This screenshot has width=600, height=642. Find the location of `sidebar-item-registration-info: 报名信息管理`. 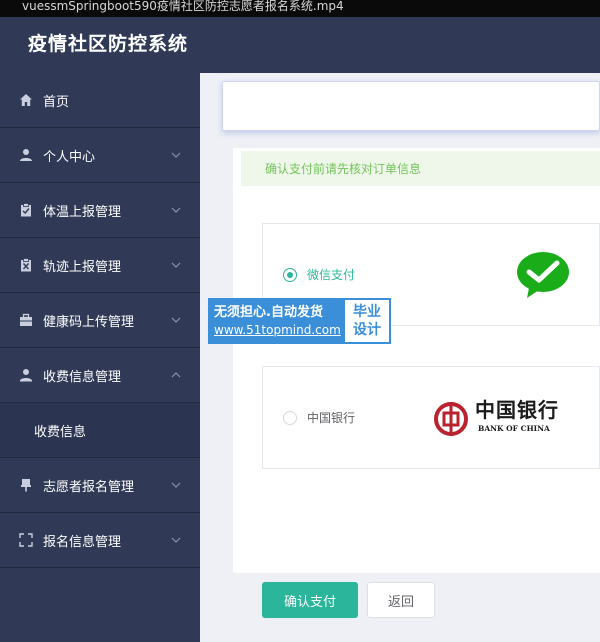

sidebar-item-registration-info: 报名信息管理 is located at coordinates (100, 540).